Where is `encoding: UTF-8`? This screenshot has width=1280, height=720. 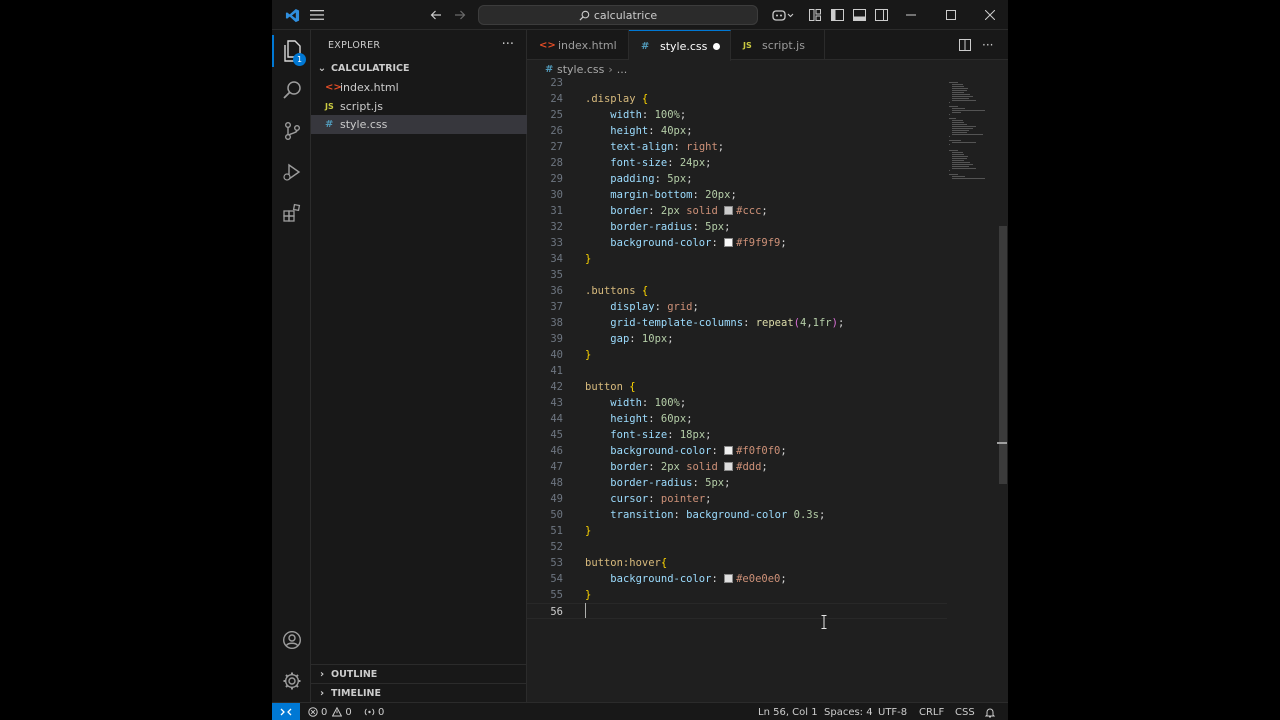
encoding: UTF-8 is located at coordinates (892, 711).